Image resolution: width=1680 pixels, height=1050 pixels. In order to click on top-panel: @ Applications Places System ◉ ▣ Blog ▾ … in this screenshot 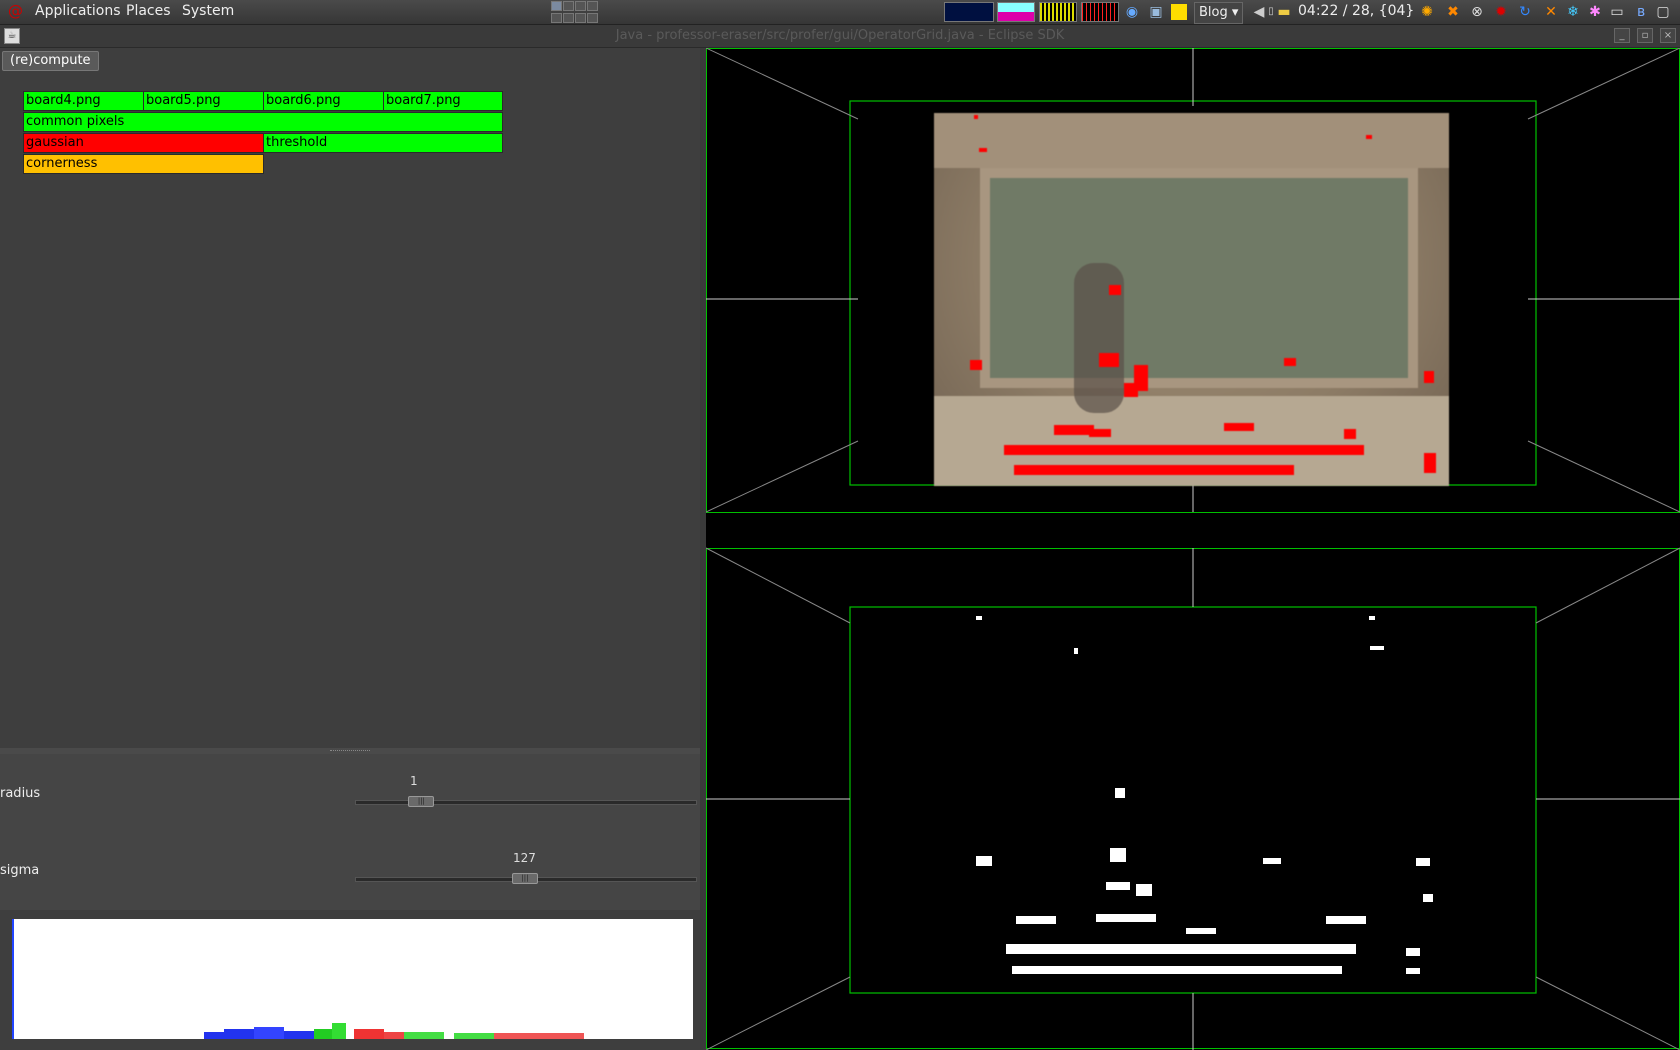, I will do `click(840, 12)`.